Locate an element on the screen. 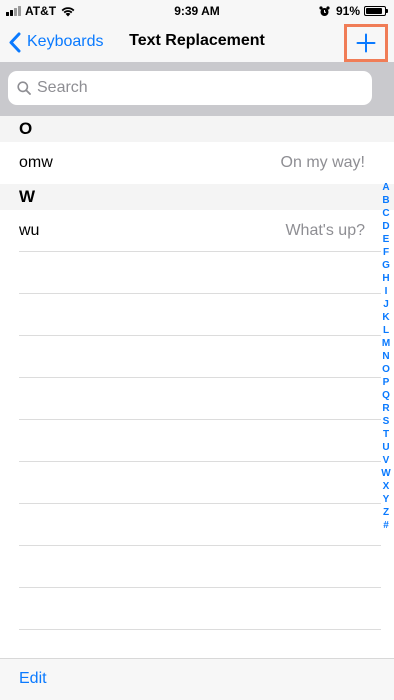 This screenshot has width=394, height=700. index-letter: F is located at coordinates (386, 252).